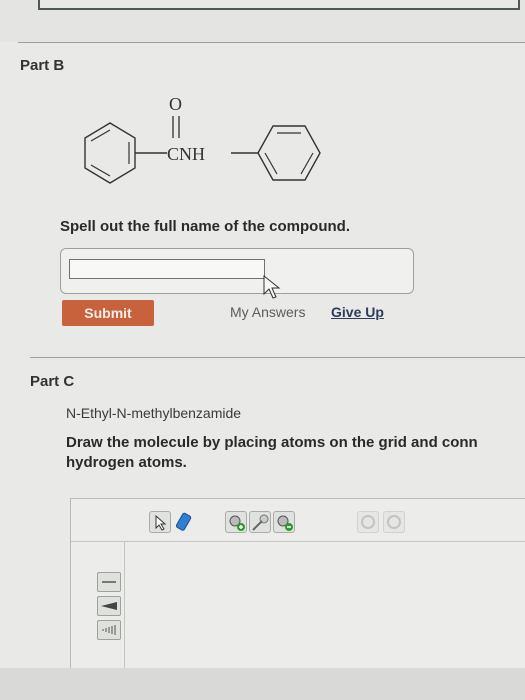  Describe the element at coordinates (298, 520) in the screenshot. I see `editor-toolbar` at that location.